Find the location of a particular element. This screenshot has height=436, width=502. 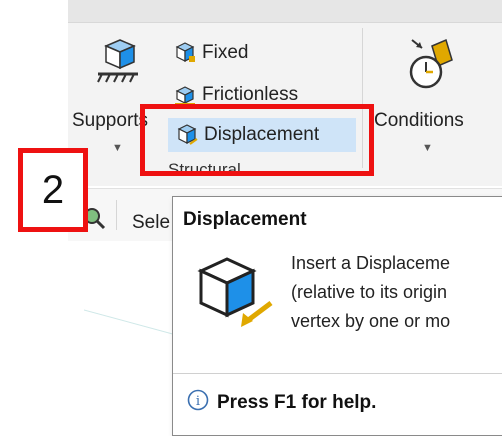

displacement-callout-box is located at coordinates (257, 140).